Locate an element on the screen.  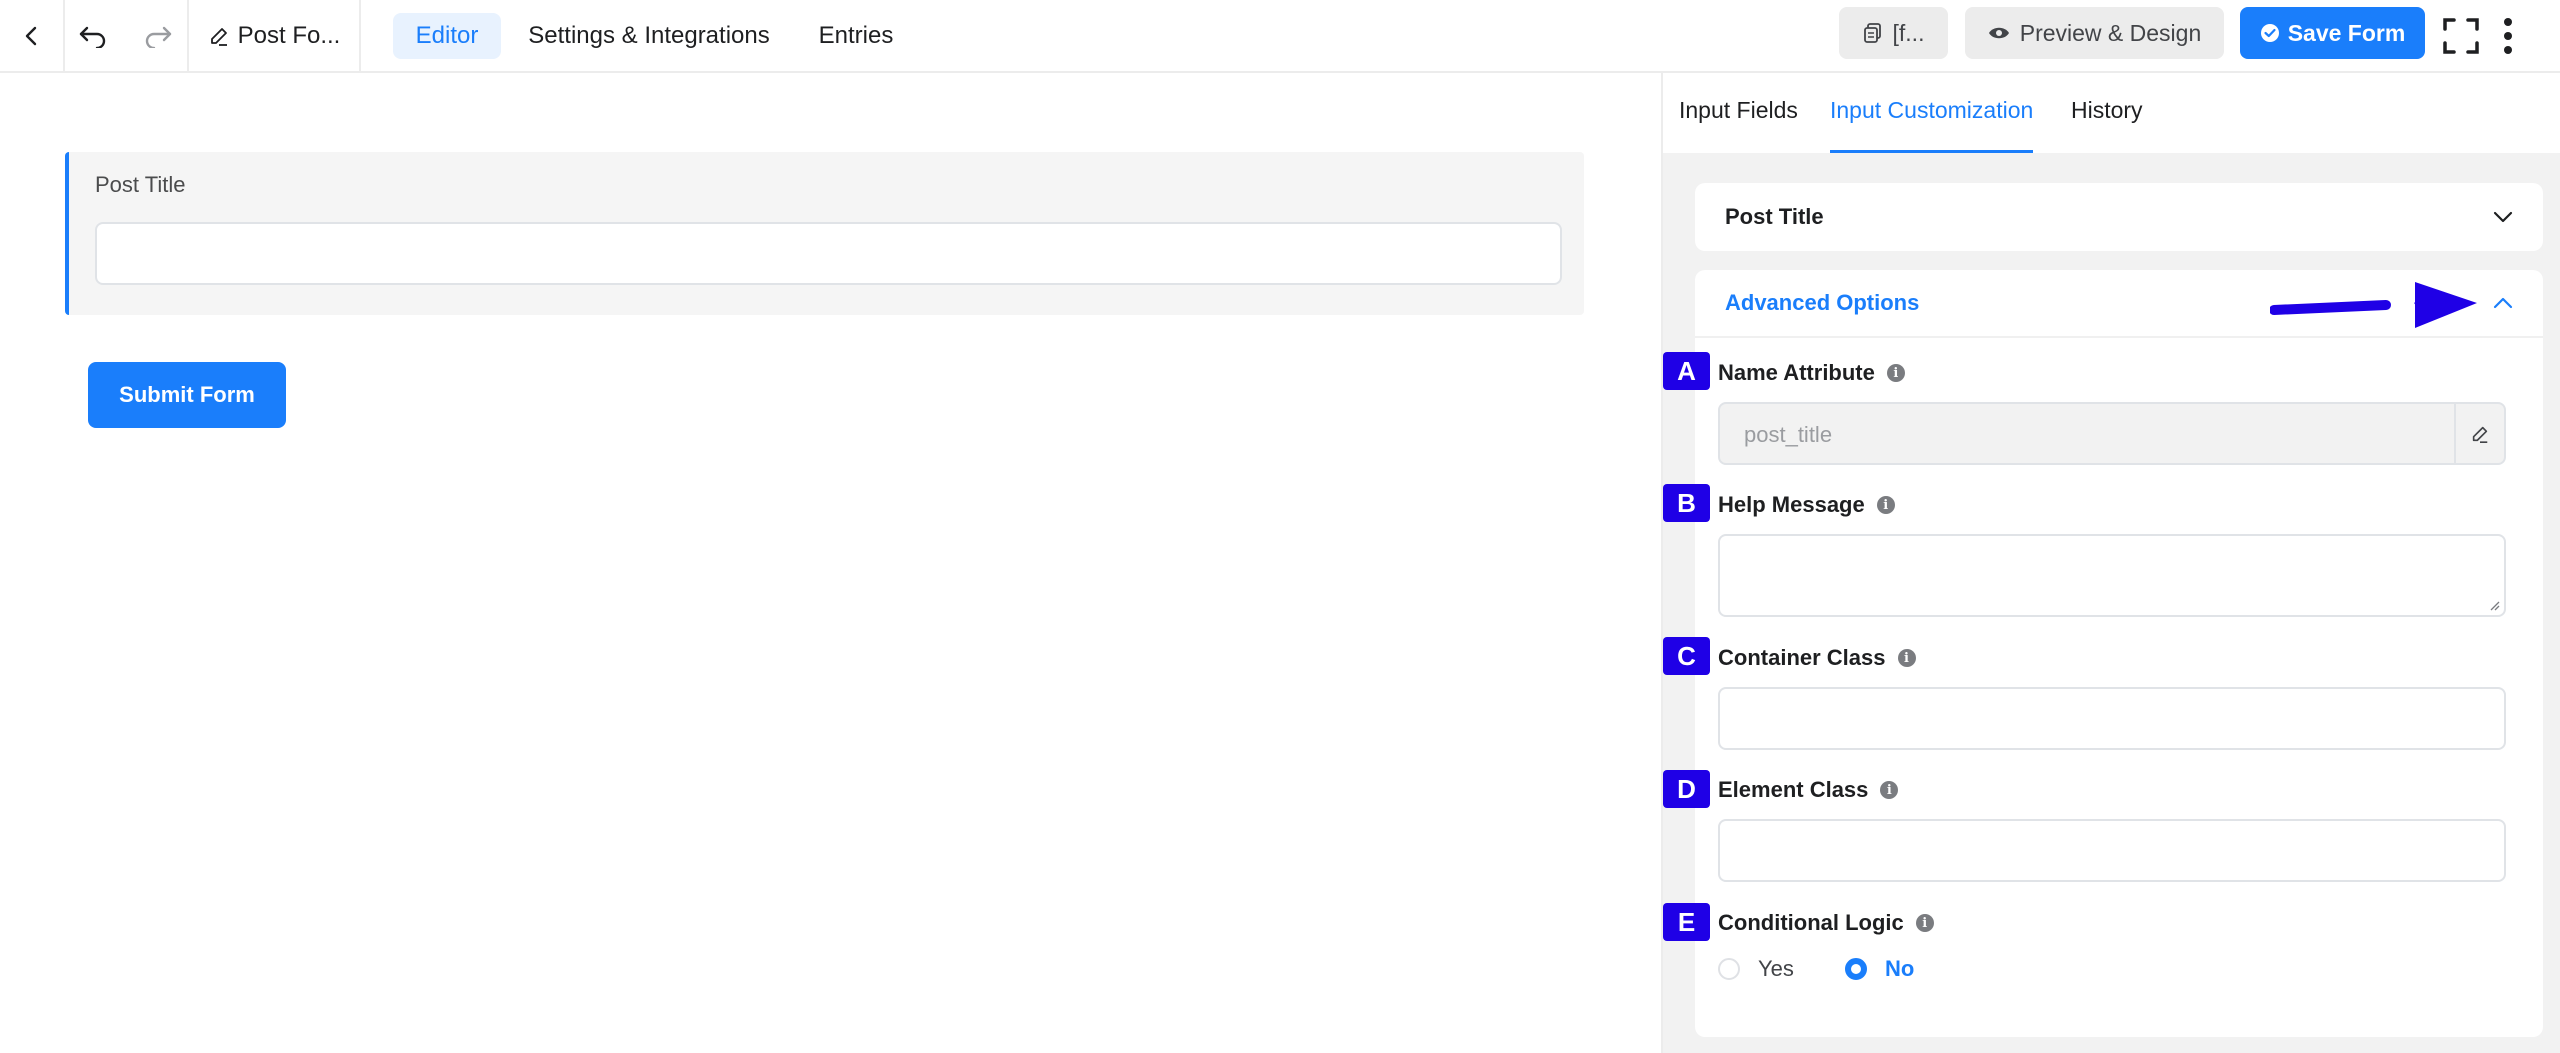
help-message-textarea is located at coordinates (2112, 575).